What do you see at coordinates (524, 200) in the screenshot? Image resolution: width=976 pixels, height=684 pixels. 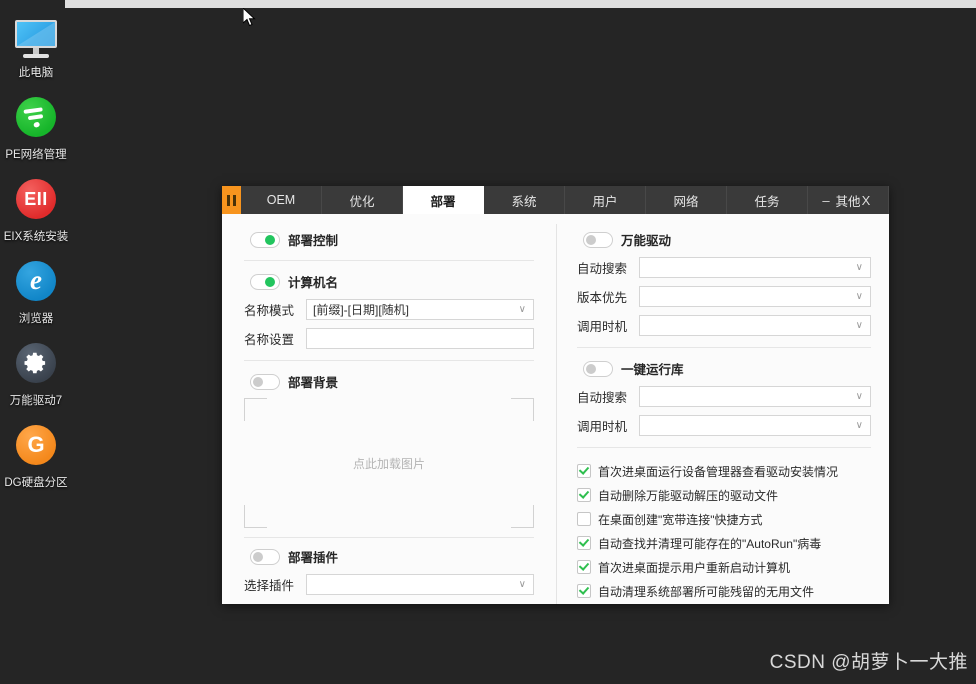 I see `tab-system: 系统` at bounding box center [524, 200].